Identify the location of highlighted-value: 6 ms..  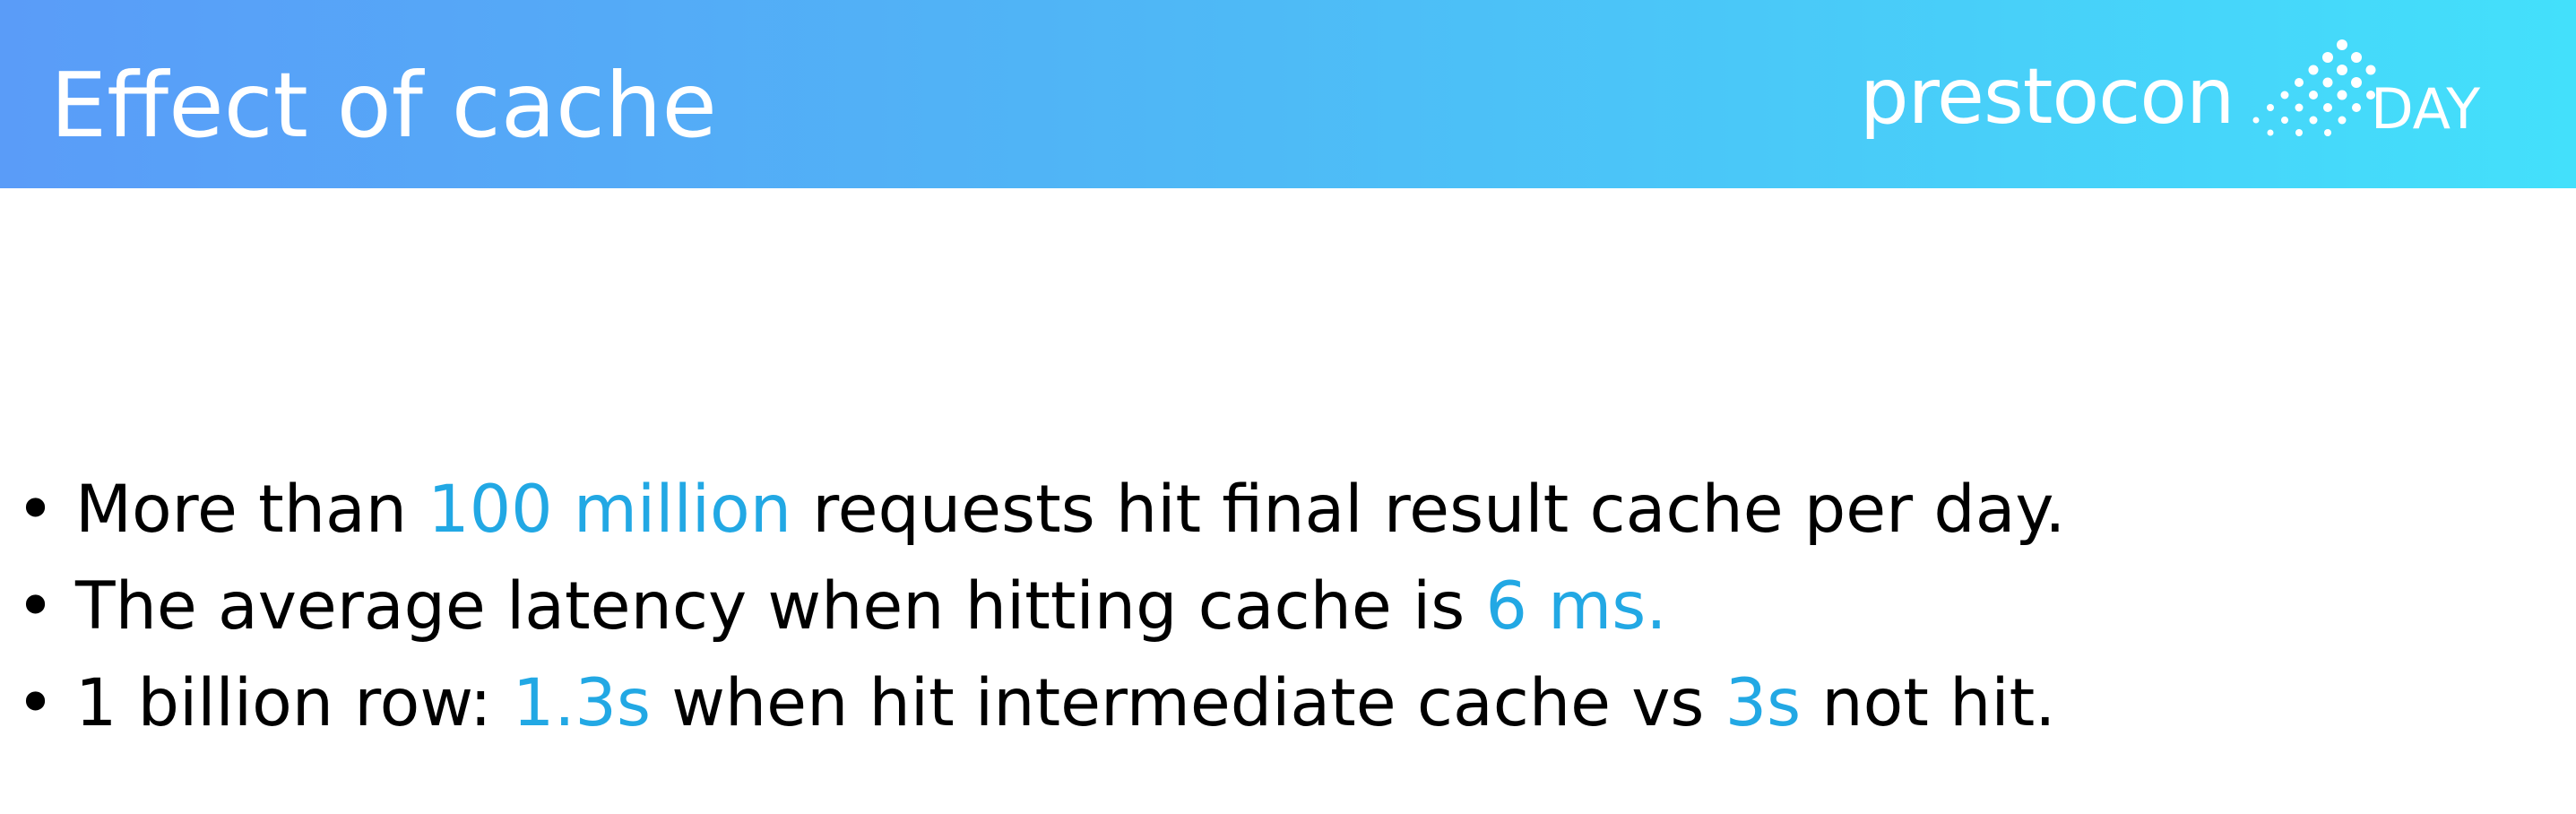
(1576, 606).